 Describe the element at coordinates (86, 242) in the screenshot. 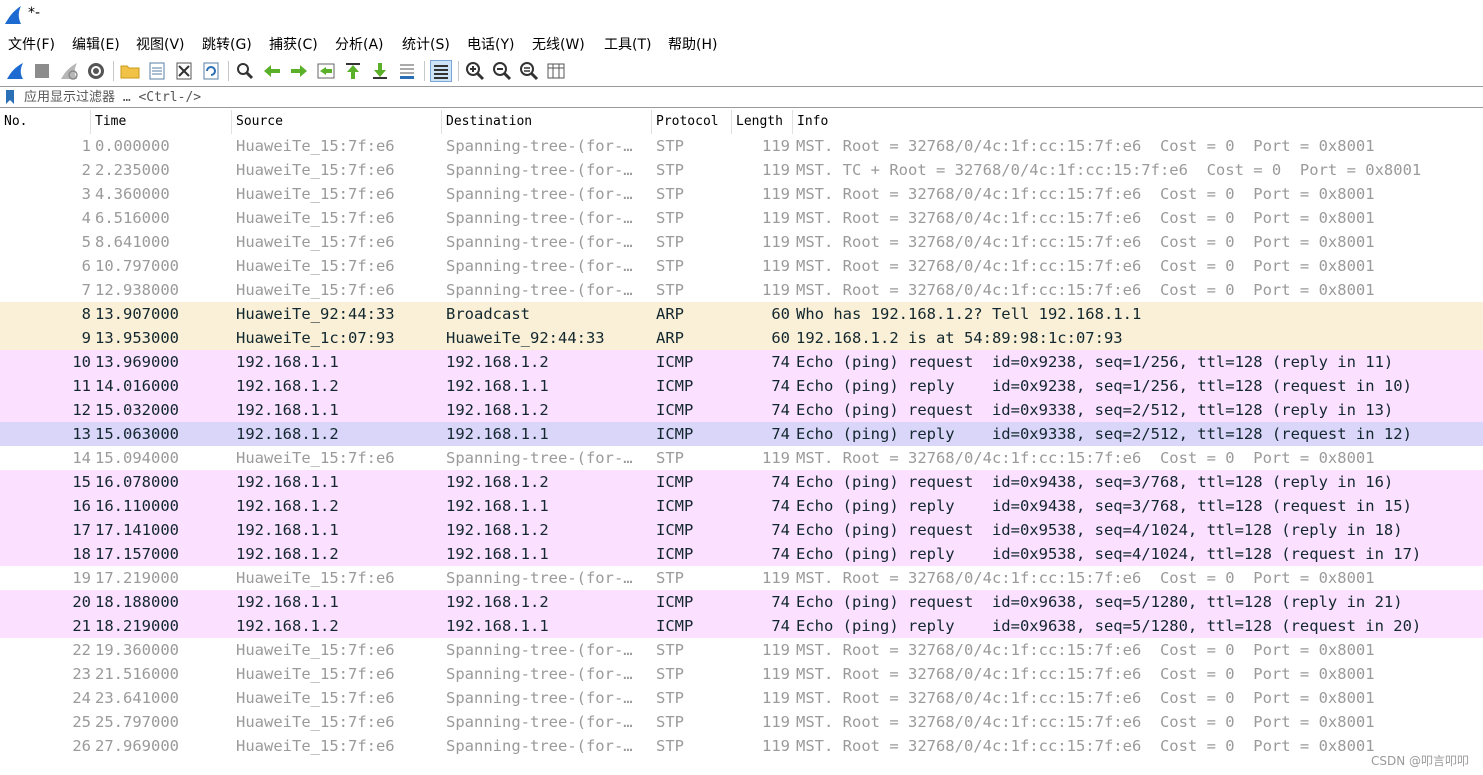

I see `packet-no-cell: 5` at that location.